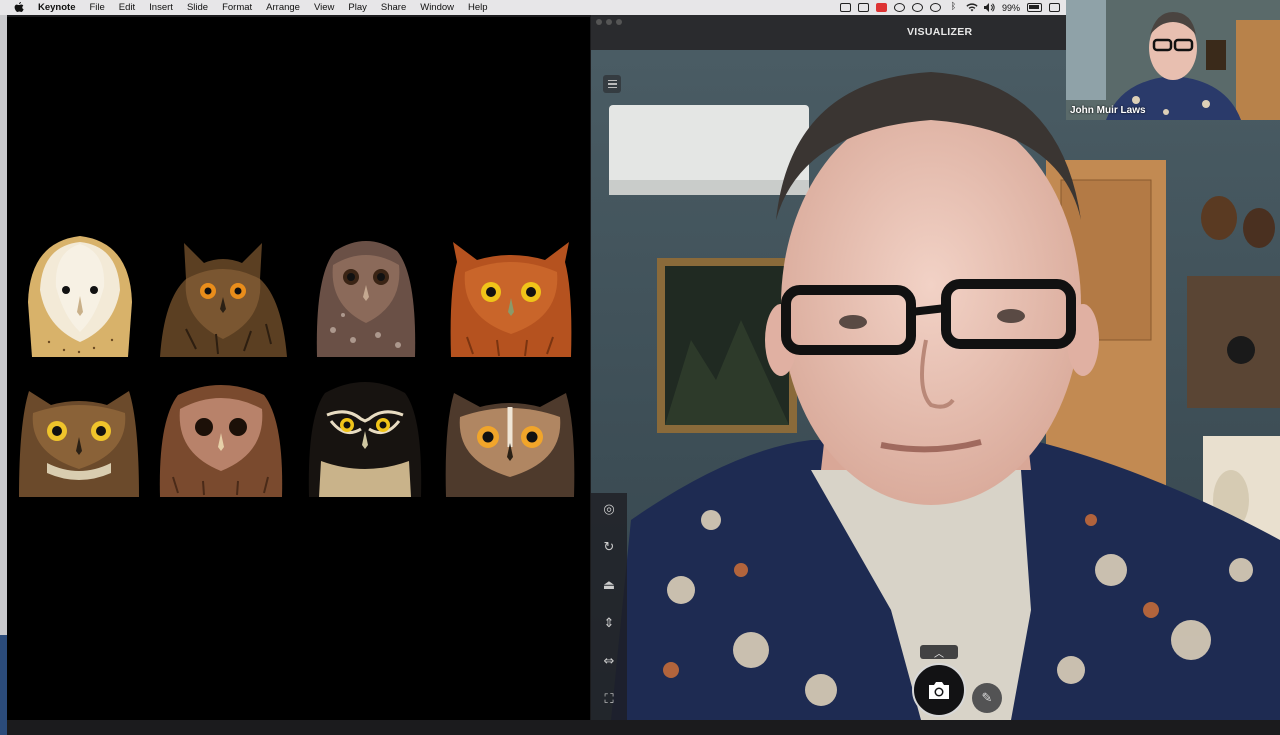 Image resolution: width=1280 pixels, height=735 pixels. I want to click on control-center-icon, so click(1054, 7).